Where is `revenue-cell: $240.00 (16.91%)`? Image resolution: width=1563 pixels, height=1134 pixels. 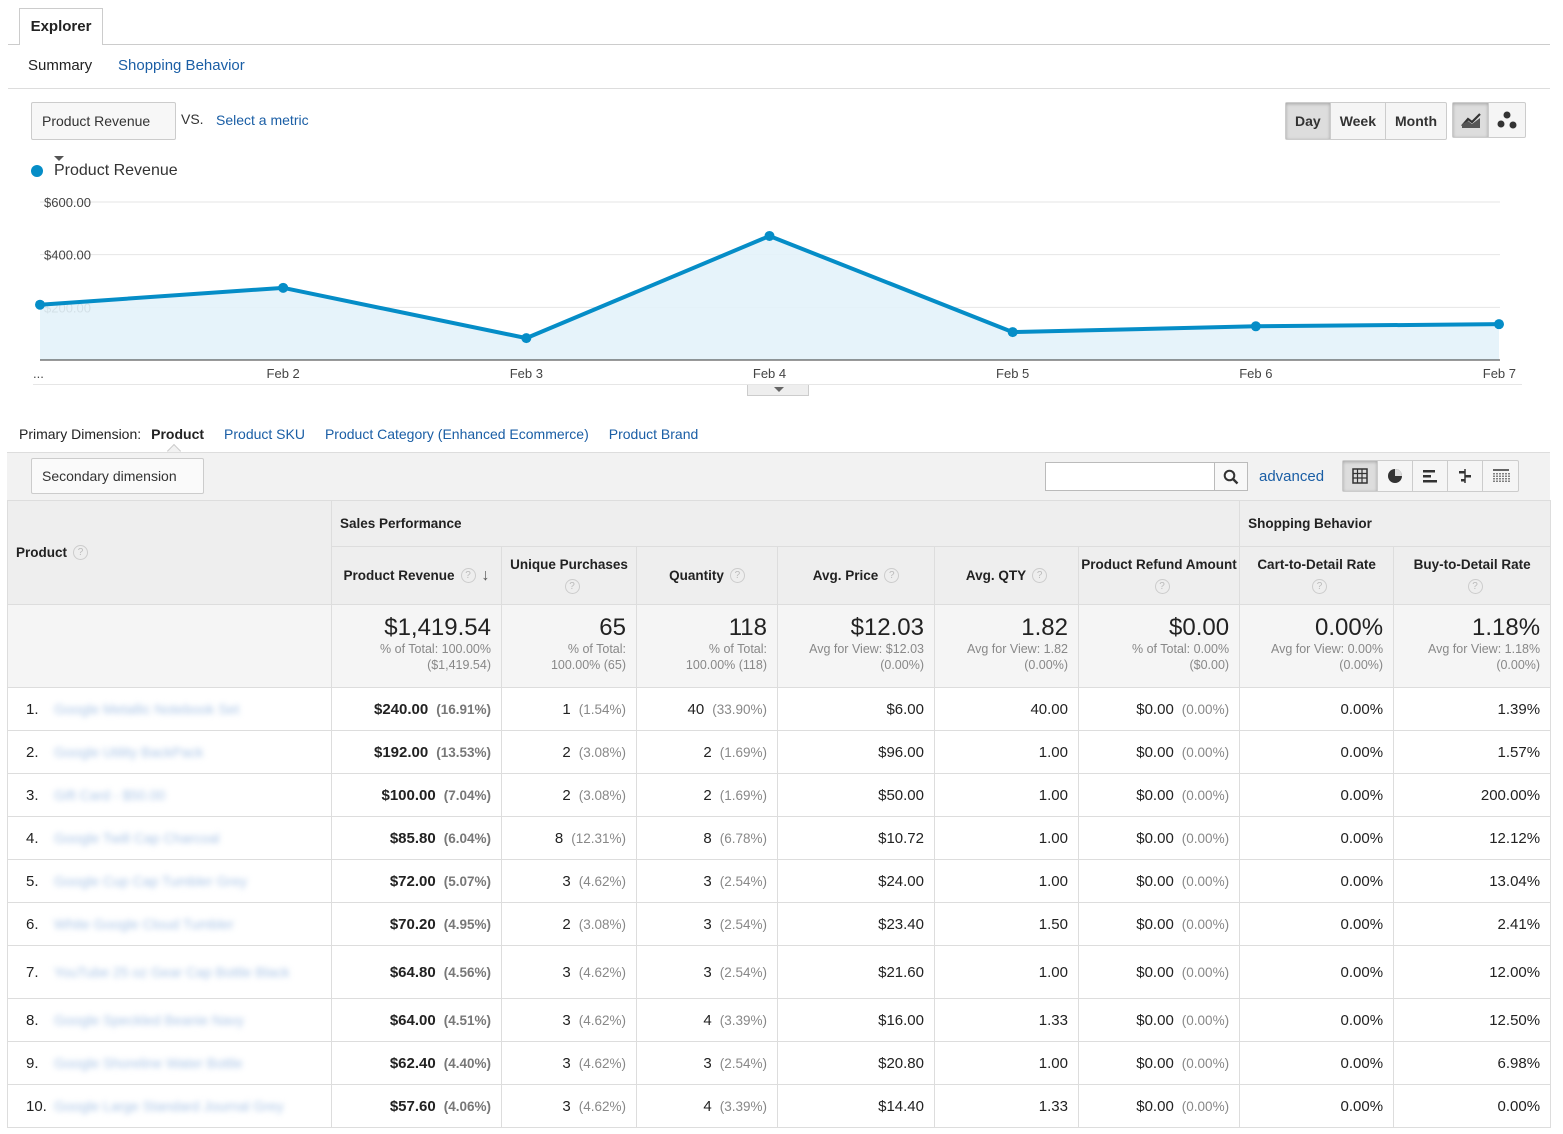 revenue-cell: $240.00 (16.91%) is located at coordinates (416, 709).